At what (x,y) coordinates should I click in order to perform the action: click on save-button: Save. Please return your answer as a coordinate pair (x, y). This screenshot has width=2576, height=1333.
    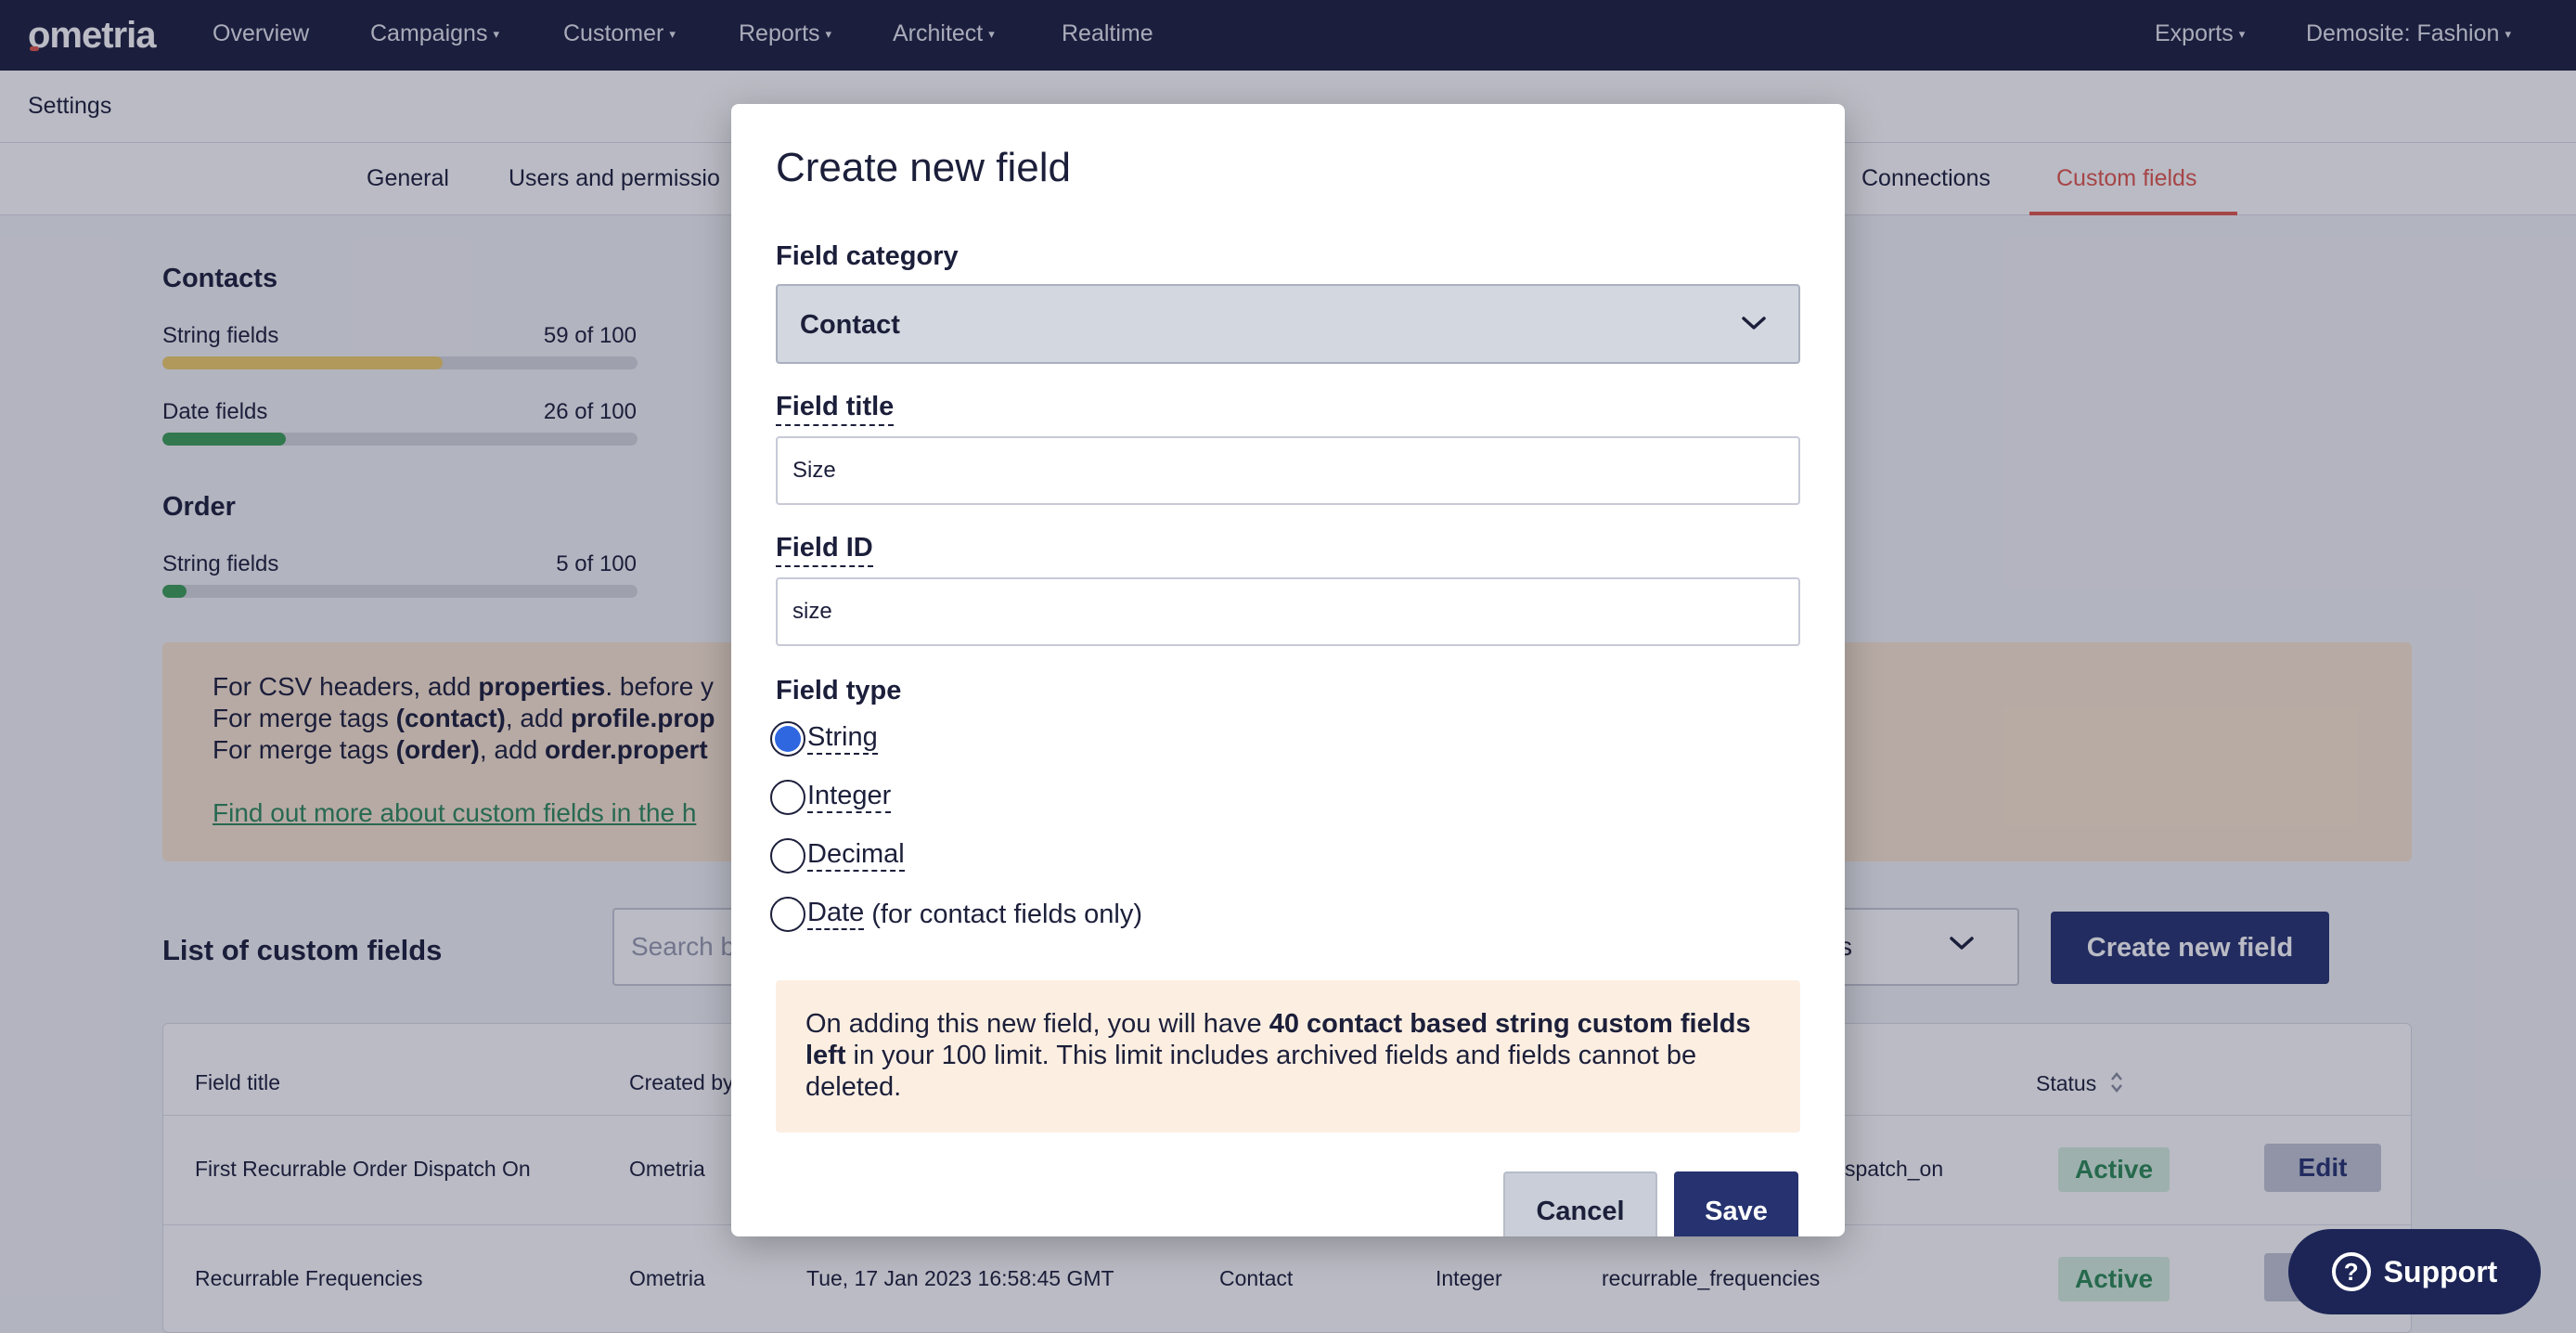
    Looking at the image, I should click on (1736, 1203).